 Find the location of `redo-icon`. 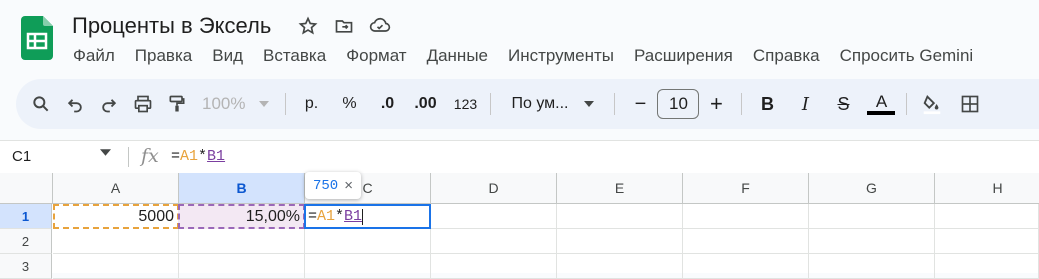

redo-icon is located at coordinates (109, 104).